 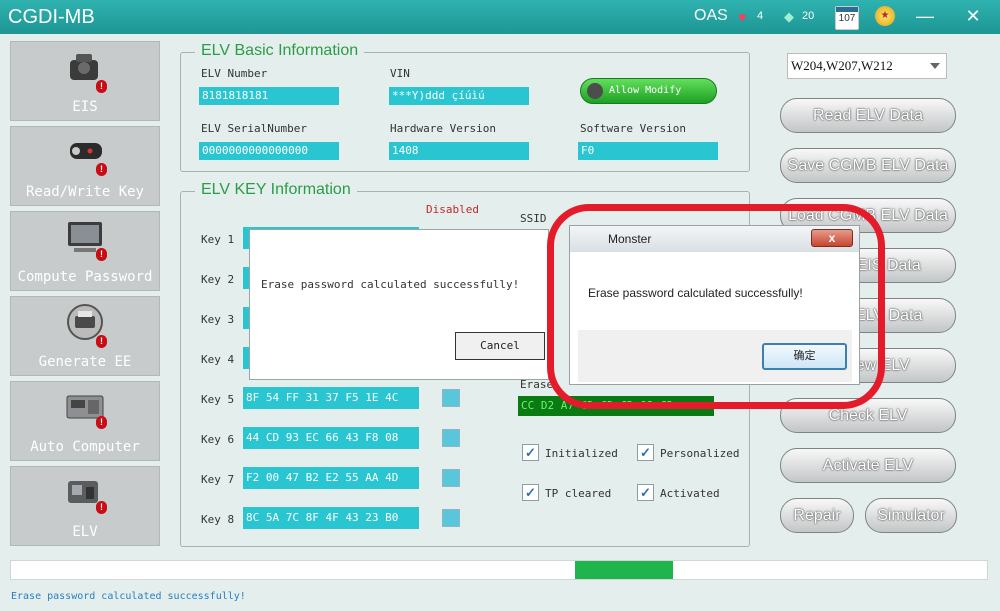 I want to click on tp-cleared-label: TP cleared, so click(x=578, y=493).